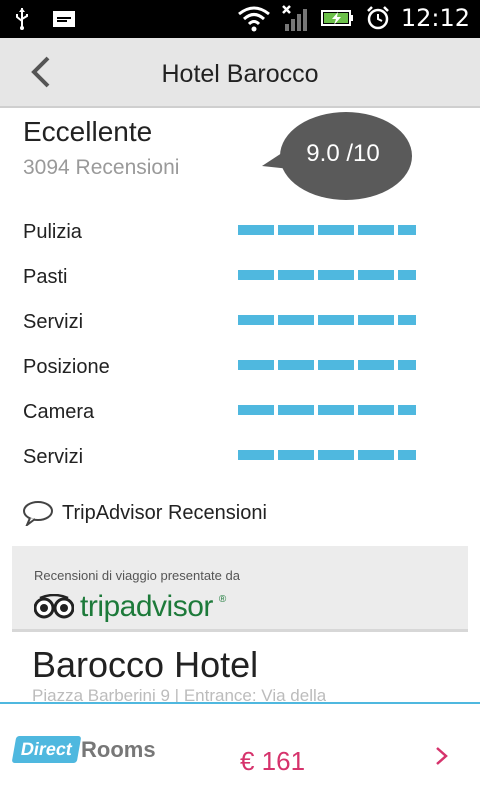 The image size is (480, 800). What do you see at coordinates (137, 575) in the screenshot?
I see `tripadvisor-caption: Recensioni di viaggio presentate da` at bounding box center [137, 575].